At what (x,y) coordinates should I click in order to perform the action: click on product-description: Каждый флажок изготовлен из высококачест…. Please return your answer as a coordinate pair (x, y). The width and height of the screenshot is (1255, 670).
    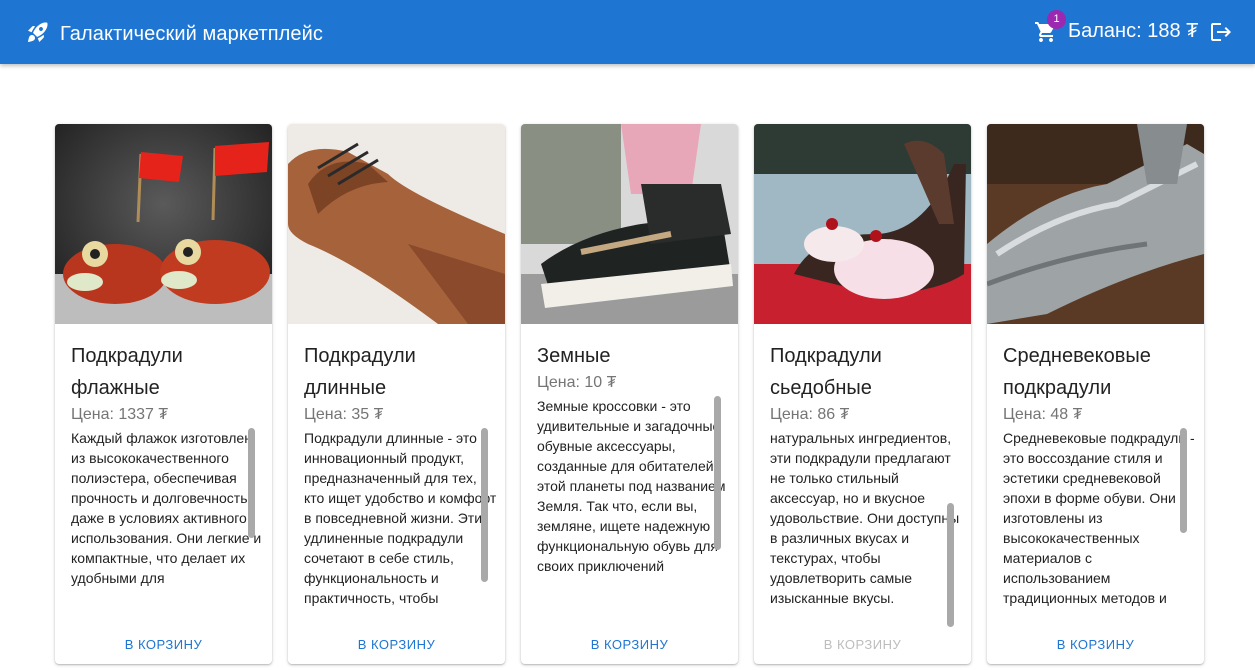
    Looking at the image, I should click on (166, 508).